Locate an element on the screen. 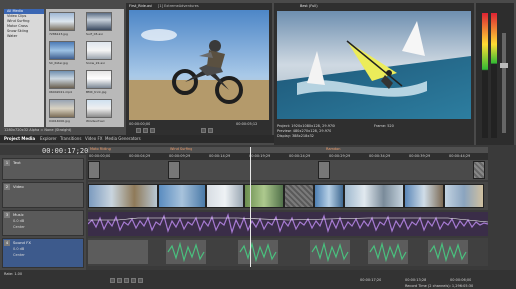 This screenshot has height=289, width=516. track-number: 1 is located at coordinates (7, 163).